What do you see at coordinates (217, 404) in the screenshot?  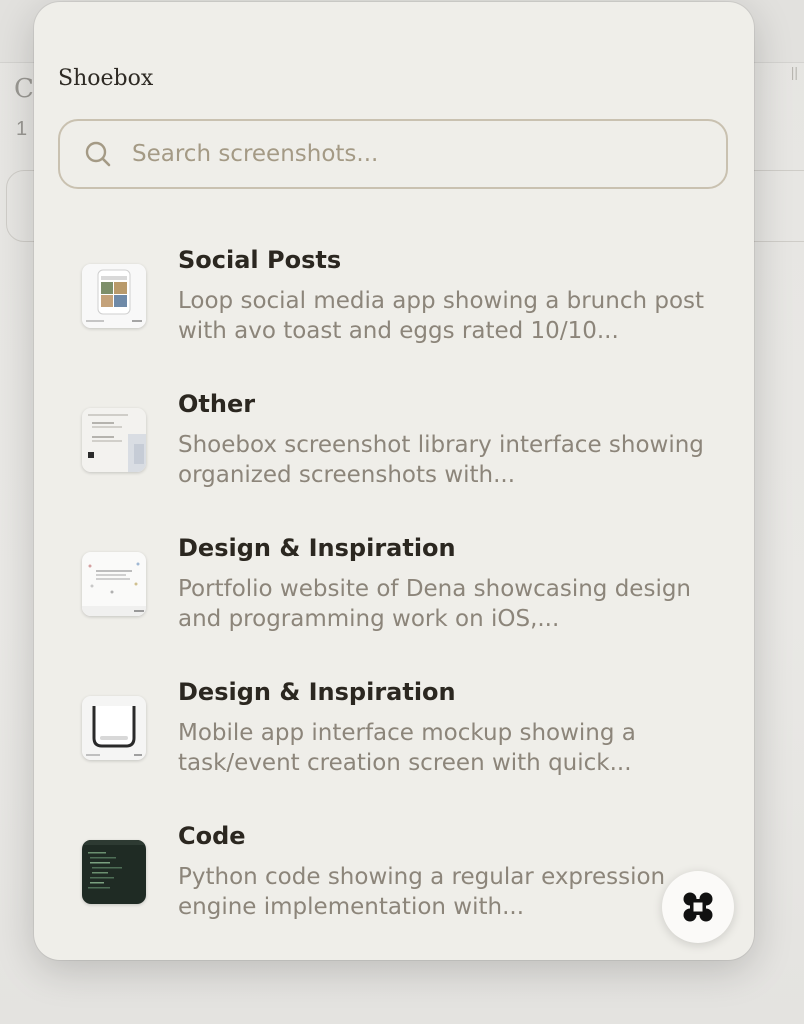 I see `result-category: Other` at bounding box center [217, 404].